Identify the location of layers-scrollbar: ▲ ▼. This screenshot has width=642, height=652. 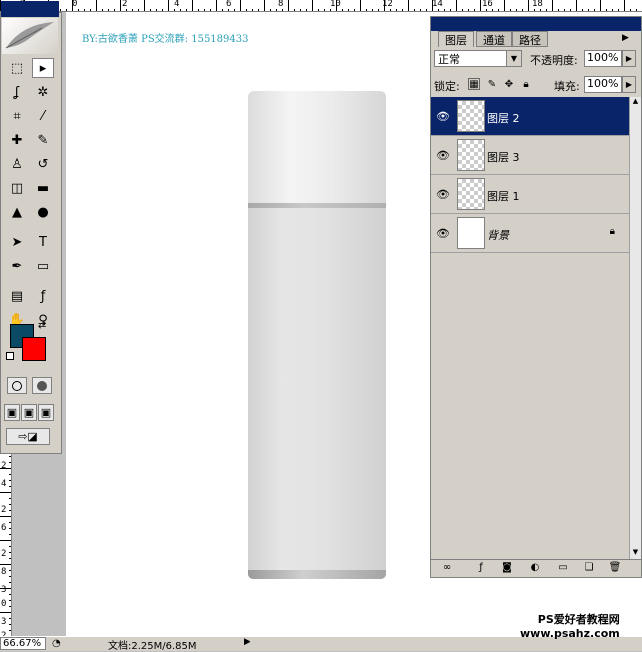
(635, 328).